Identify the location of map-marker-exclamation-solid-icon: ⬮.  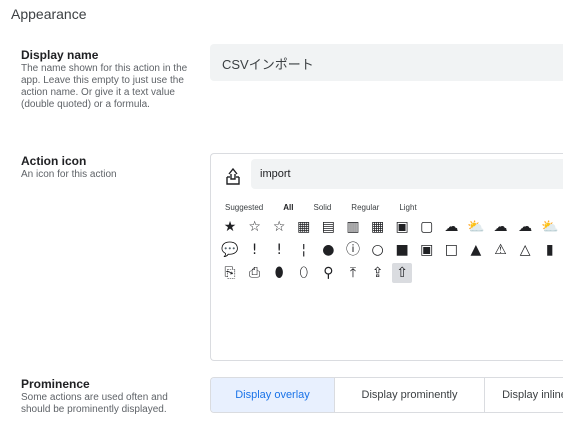
(279, 273).